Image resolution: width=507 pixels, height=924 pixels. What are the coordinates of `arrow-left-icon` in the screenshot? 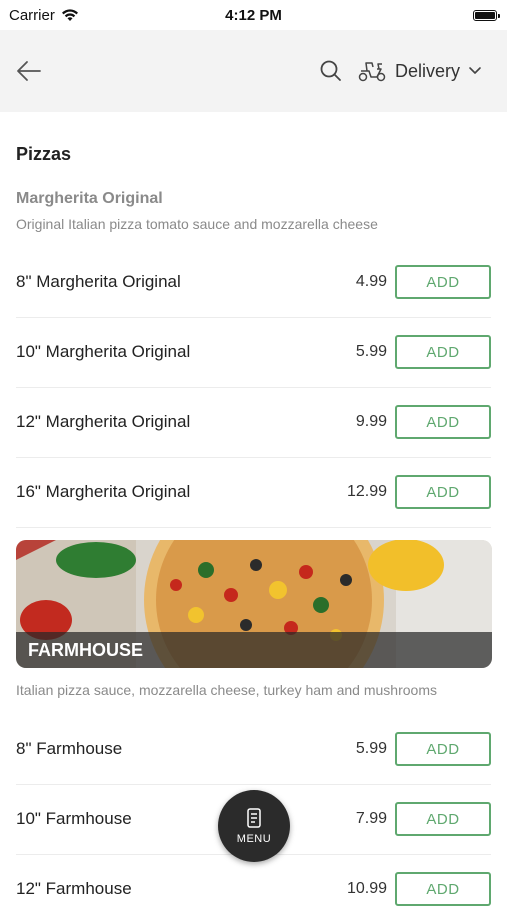 It's located at (29, 71).